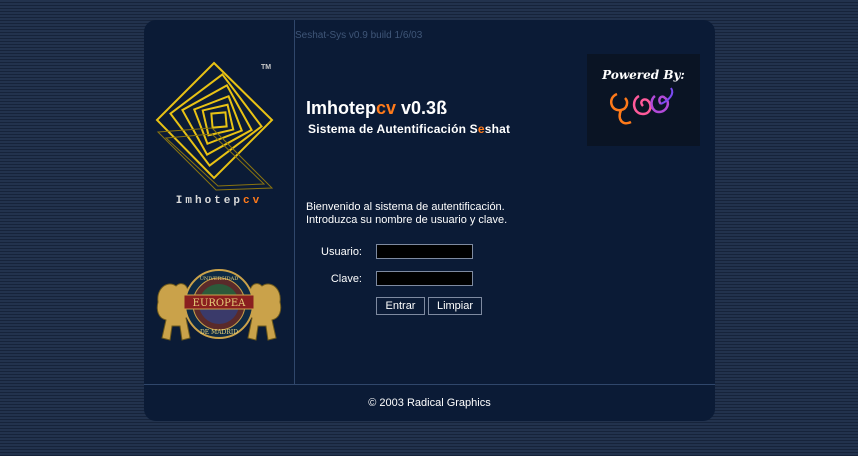  I want to click on app-title-main: Imhotep, so click(341, 108).